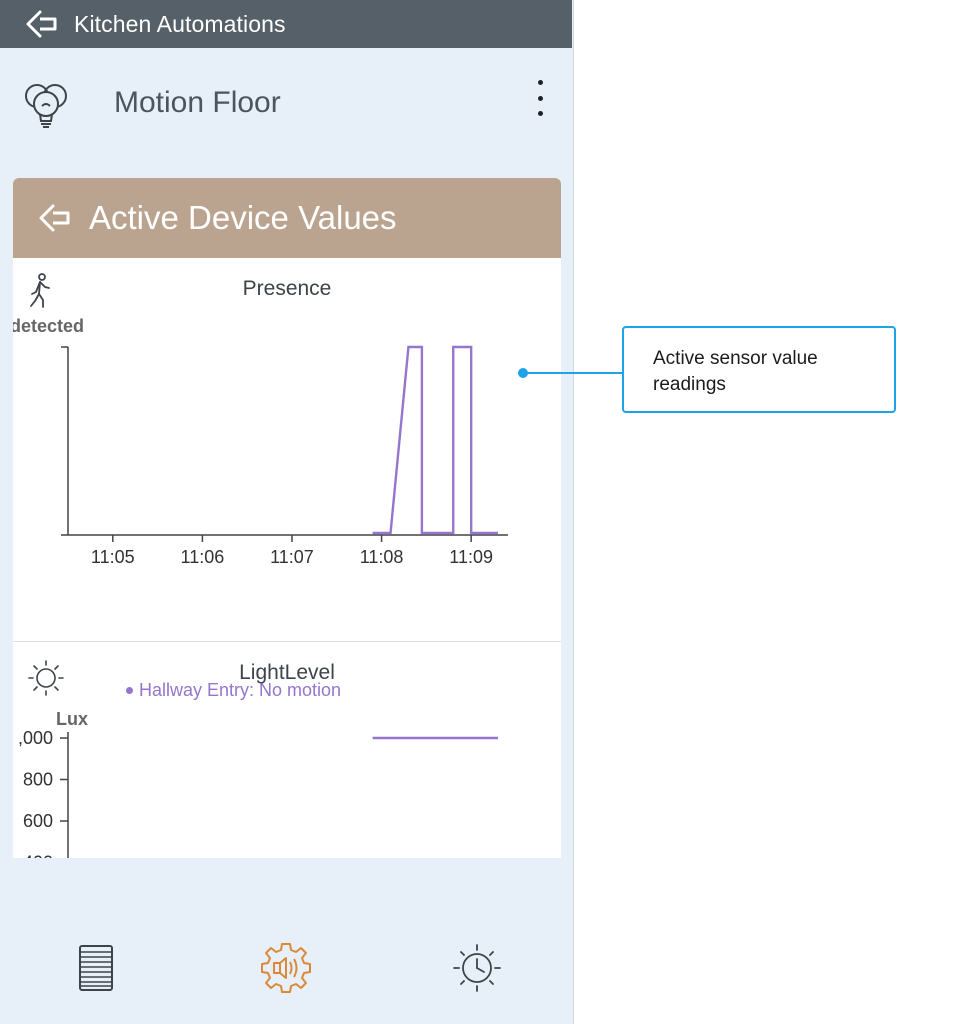 This screenshot has width=954, height=1024. I want to click on presence-x-tick-label: 11:09, so click(471, 557).